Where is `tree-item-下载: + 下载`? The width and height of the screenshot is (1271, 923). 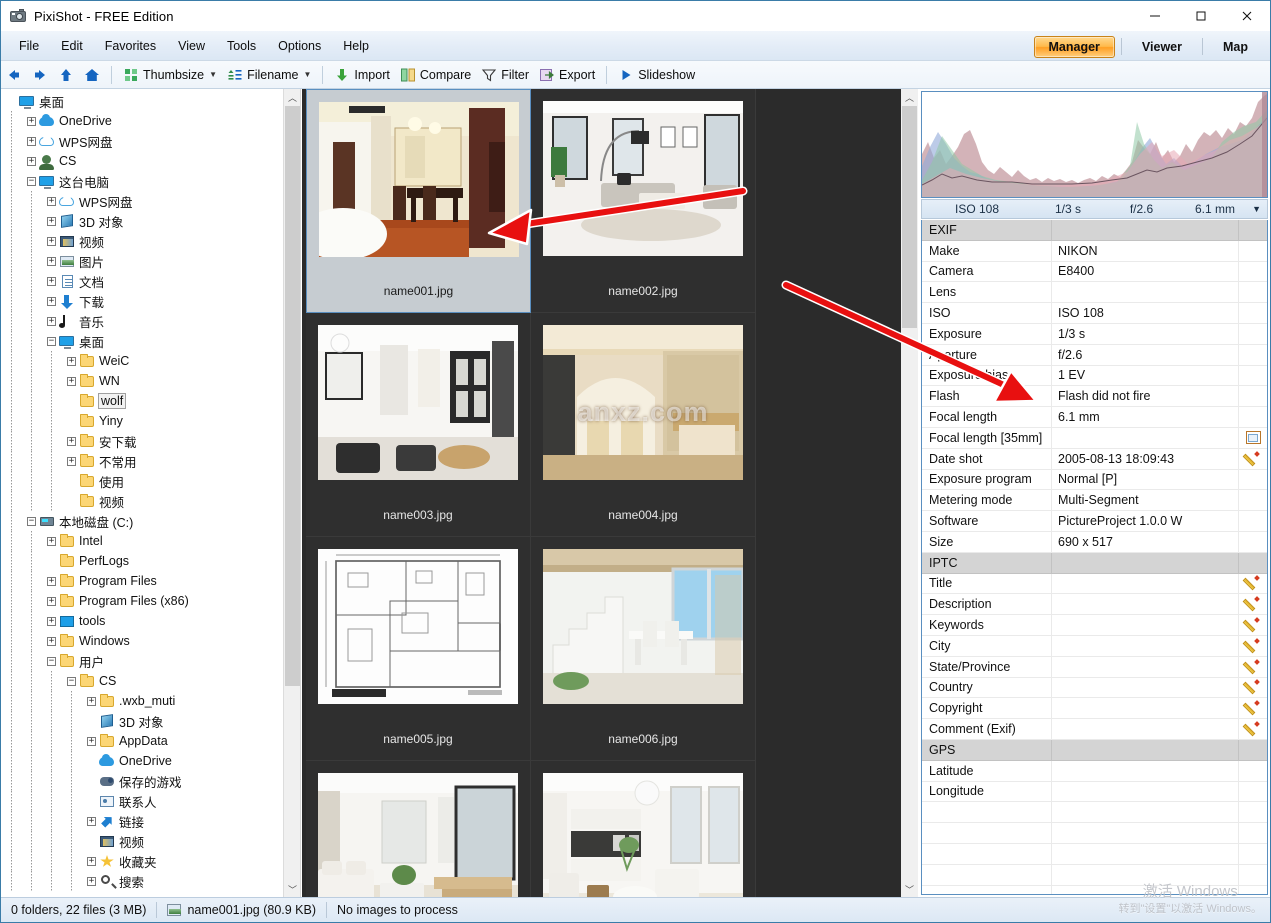
tree-item-下载: + 下载 is located at coordinates (150, 301).